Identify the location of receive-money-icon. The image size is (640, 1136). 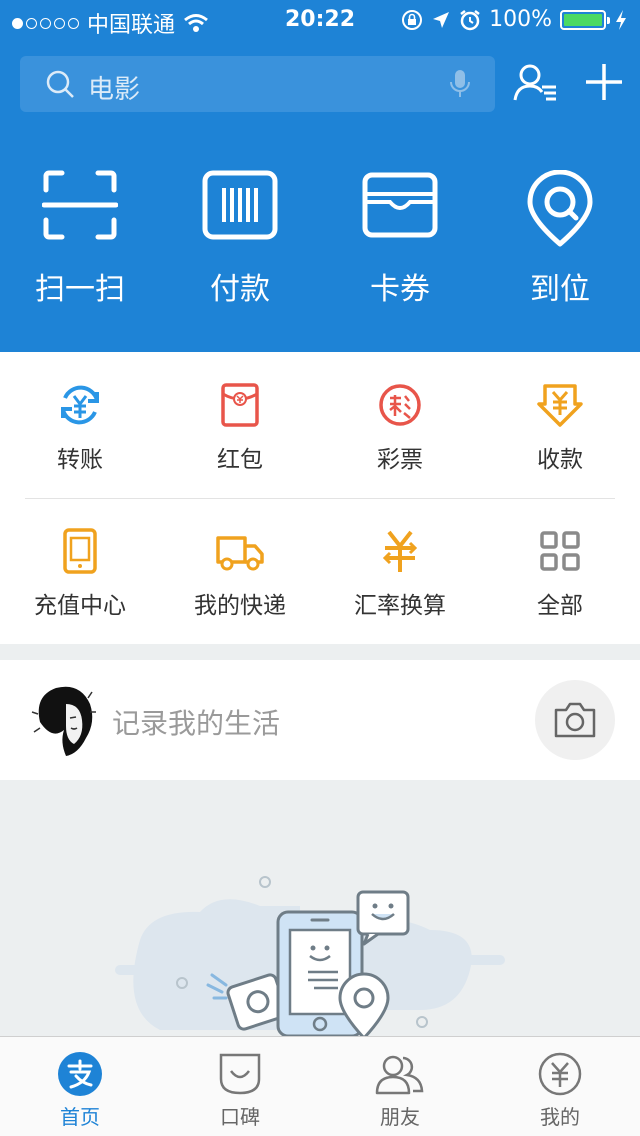
(560, 405).